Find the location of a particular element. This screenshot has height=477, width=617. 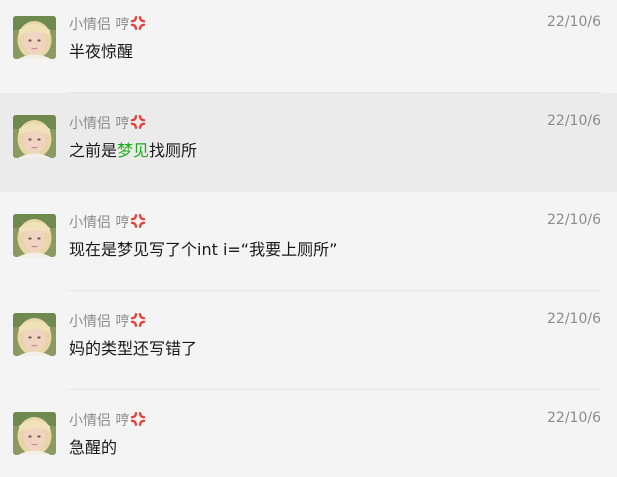

message-fragment: 半夜惊醒 is located at coordinates (101, 51).